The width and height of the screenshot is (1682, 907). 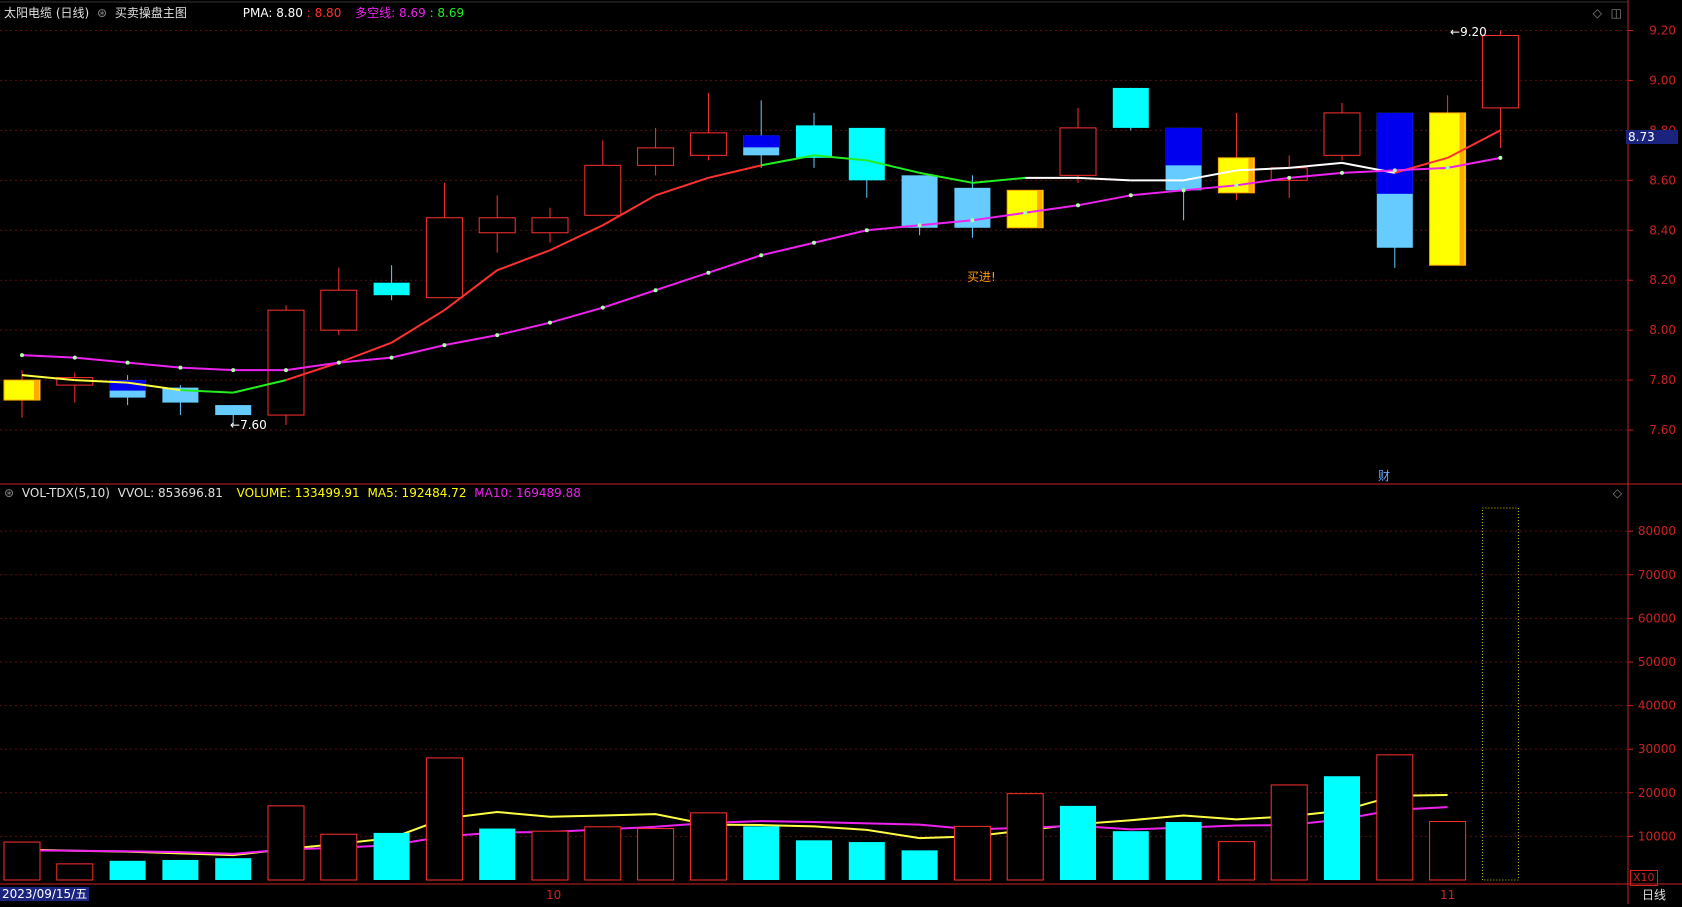 What do you see at coordinates (9, 493) in the screenshot?
I see `vol-settings-icon: ⊛` at bounding box center [9, 493].